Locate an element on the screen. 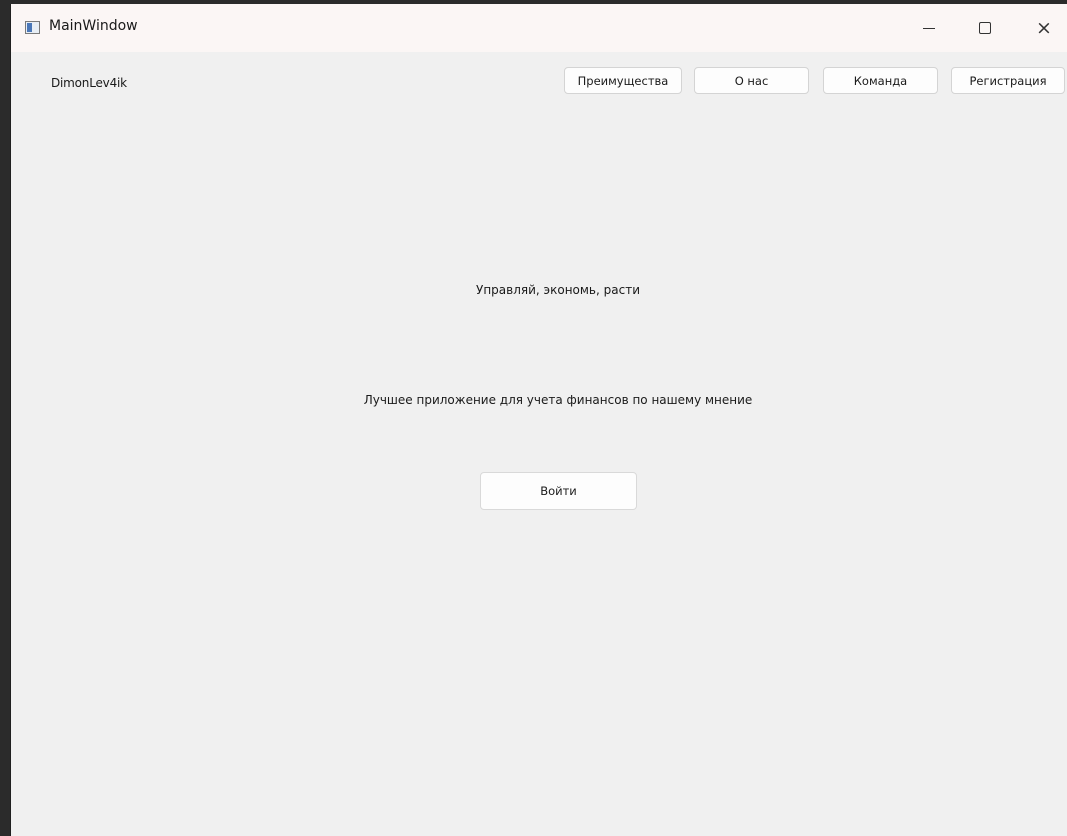  minimize-button is located at coordinates (929, 28).